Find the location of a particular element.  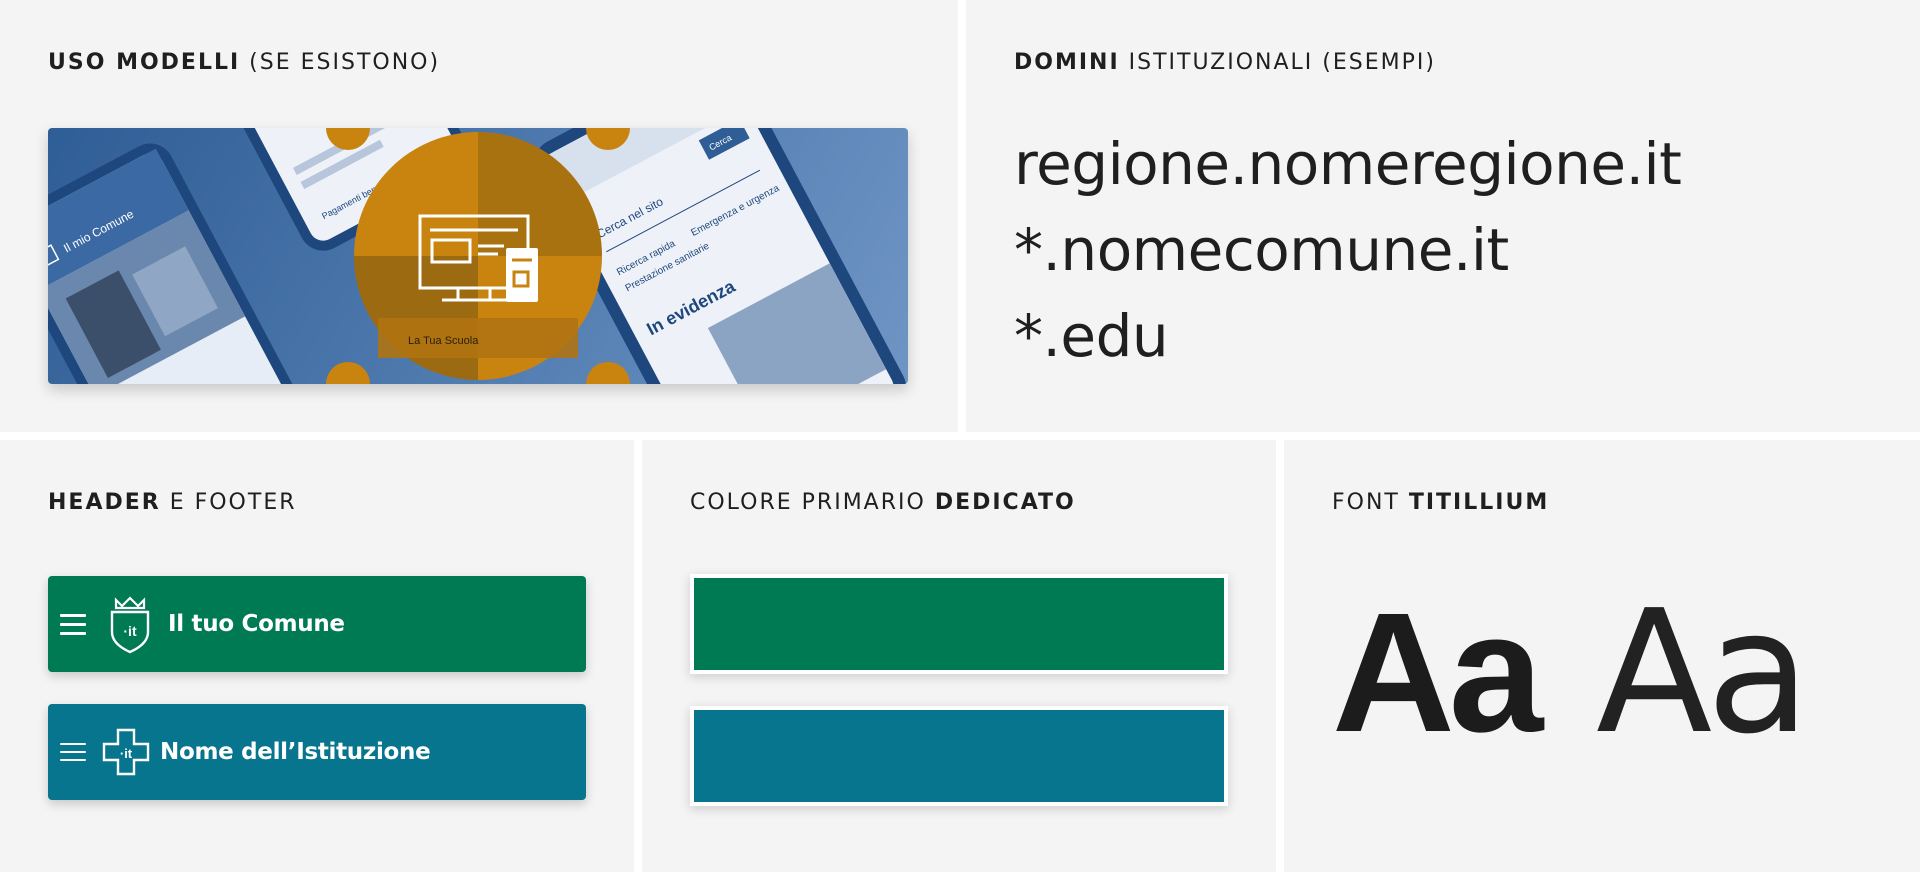

font-sample-bold: Aa is located at coordinates (1437, 673).